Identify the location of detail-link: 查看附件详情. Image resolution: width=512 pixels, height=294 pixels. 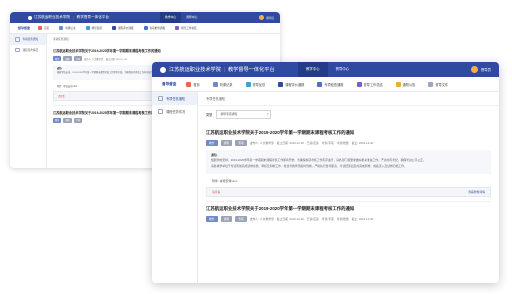
(476, 192).